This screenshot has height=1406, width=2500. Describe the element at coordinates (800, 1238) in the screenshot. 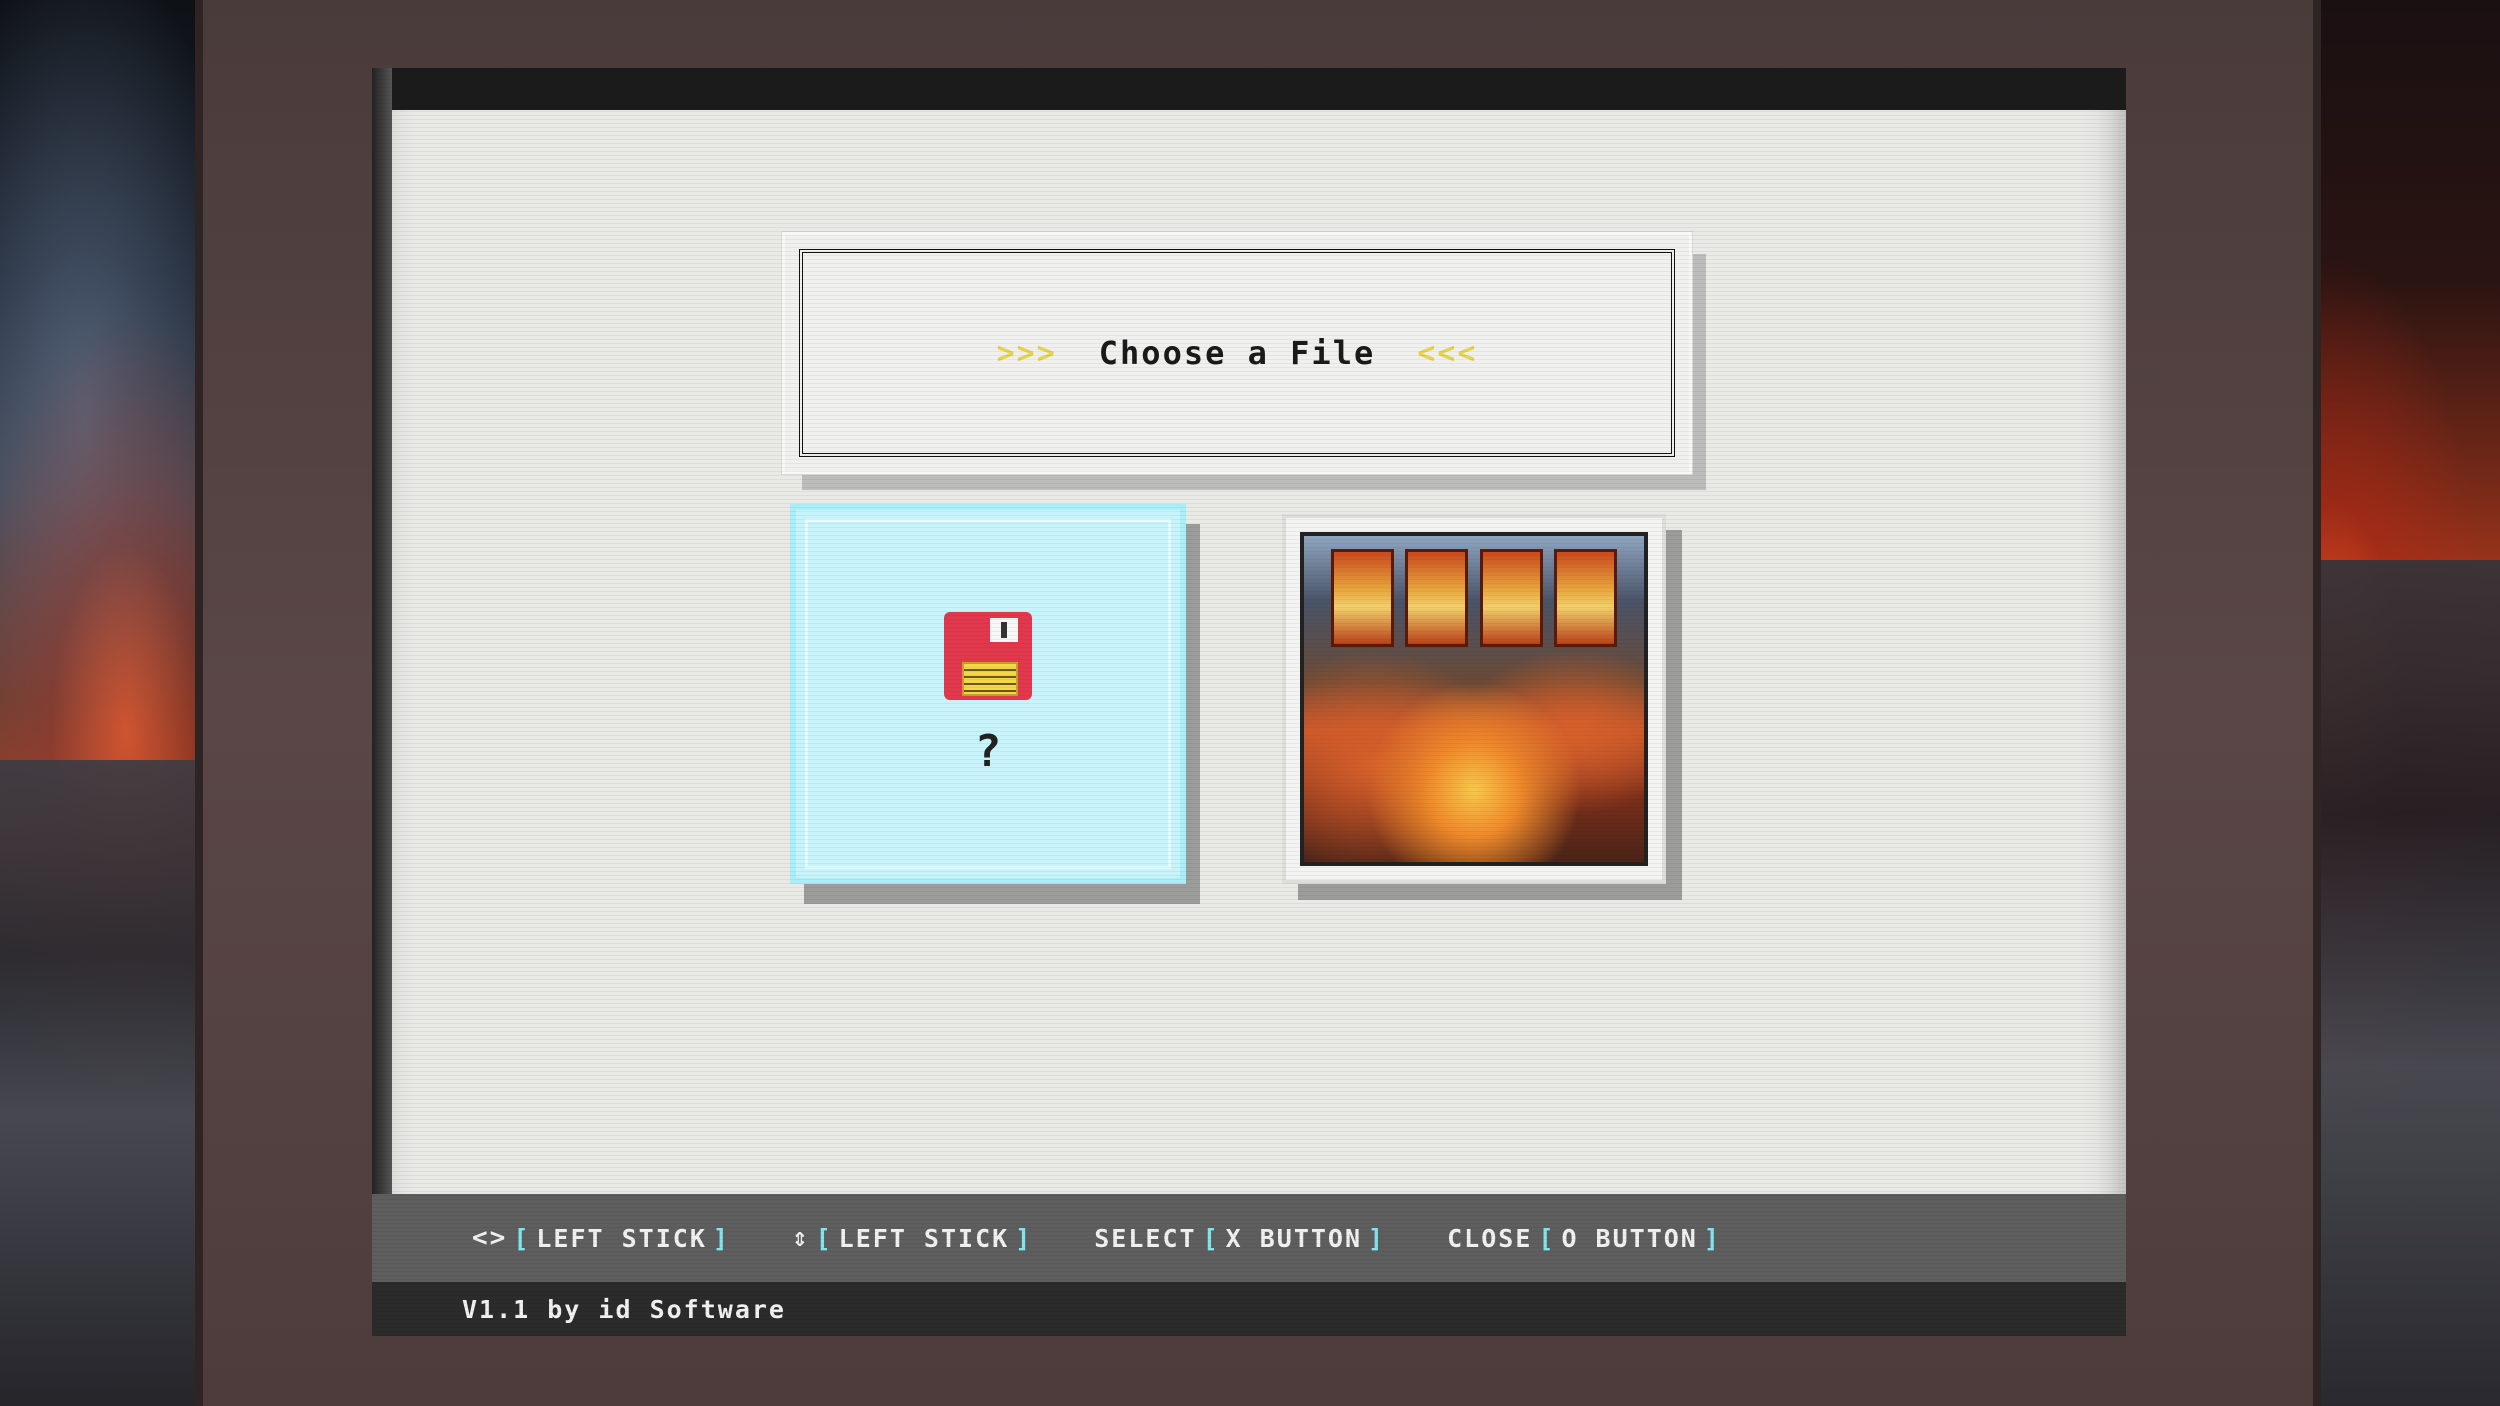

I see `up-down-arrows-icon: ⇕` at that location.